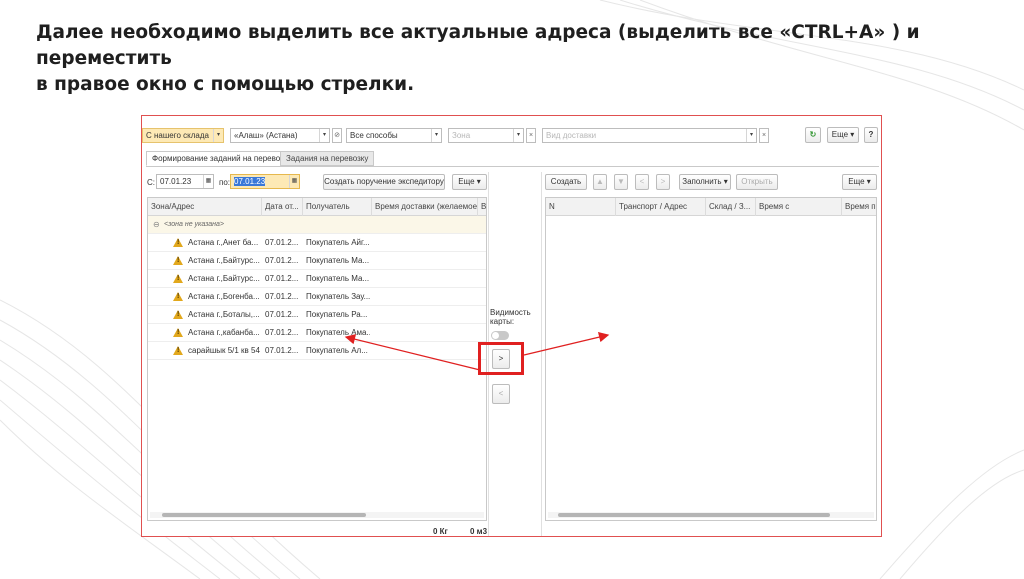 The height and width of the screenshot is (579, 1024). What do you see at coordinates (621, 182) in the screenshot?
I see `move-down-icon: ▼` at bounding box center [621, 182].